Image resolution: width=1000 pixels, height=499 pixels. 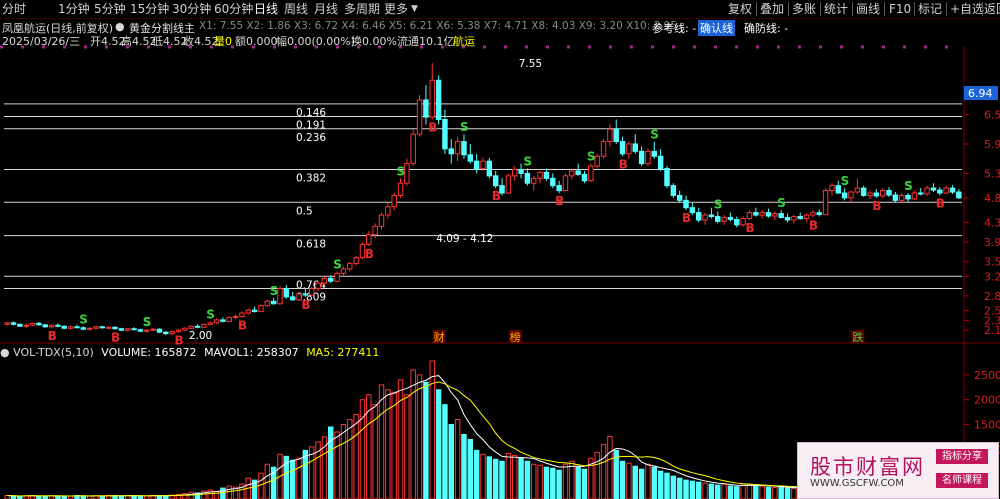 I want to click on tab-daily: 日线, so click(x=266, y=9).